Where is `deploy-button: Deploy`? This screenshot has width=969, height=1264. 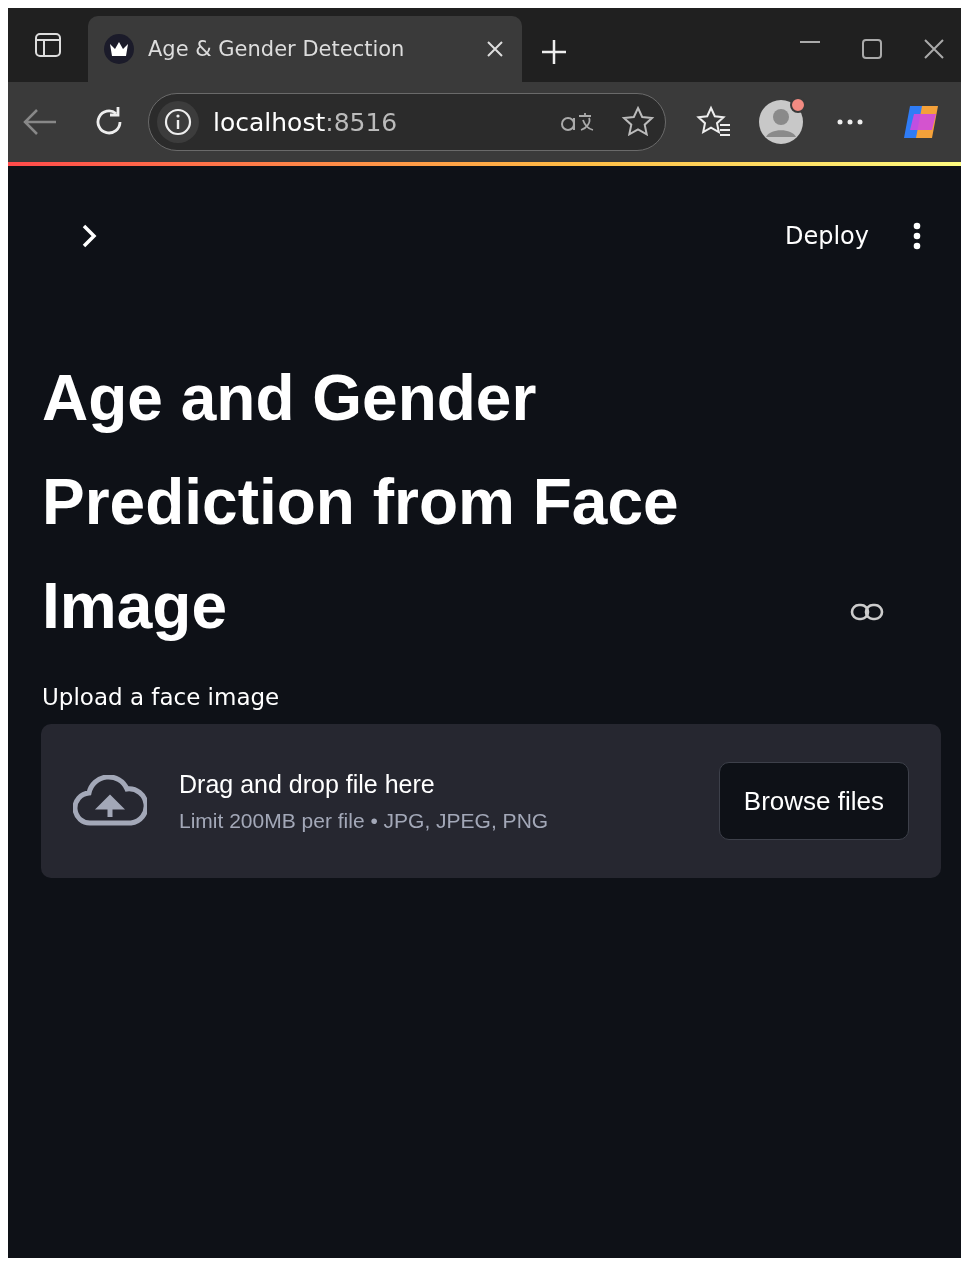
deploy-button: Deploy is located at coordinates (826, 236).